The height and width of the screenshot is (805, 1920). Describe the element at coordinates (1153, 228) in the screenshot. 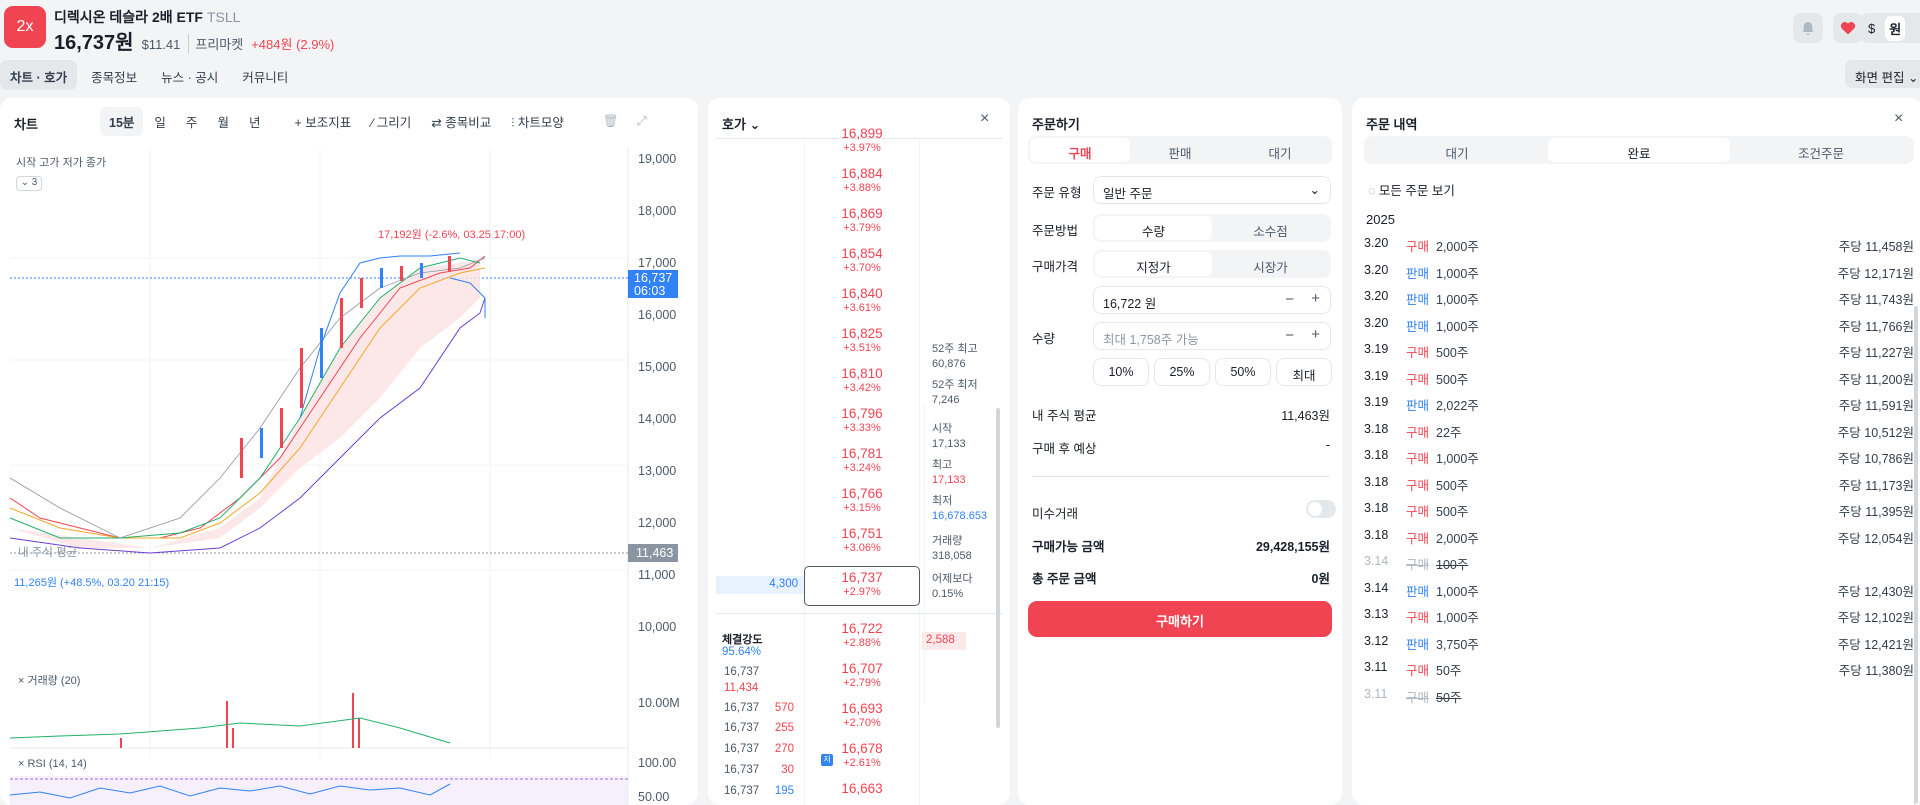

I see `method-qty: 수량` at that location.